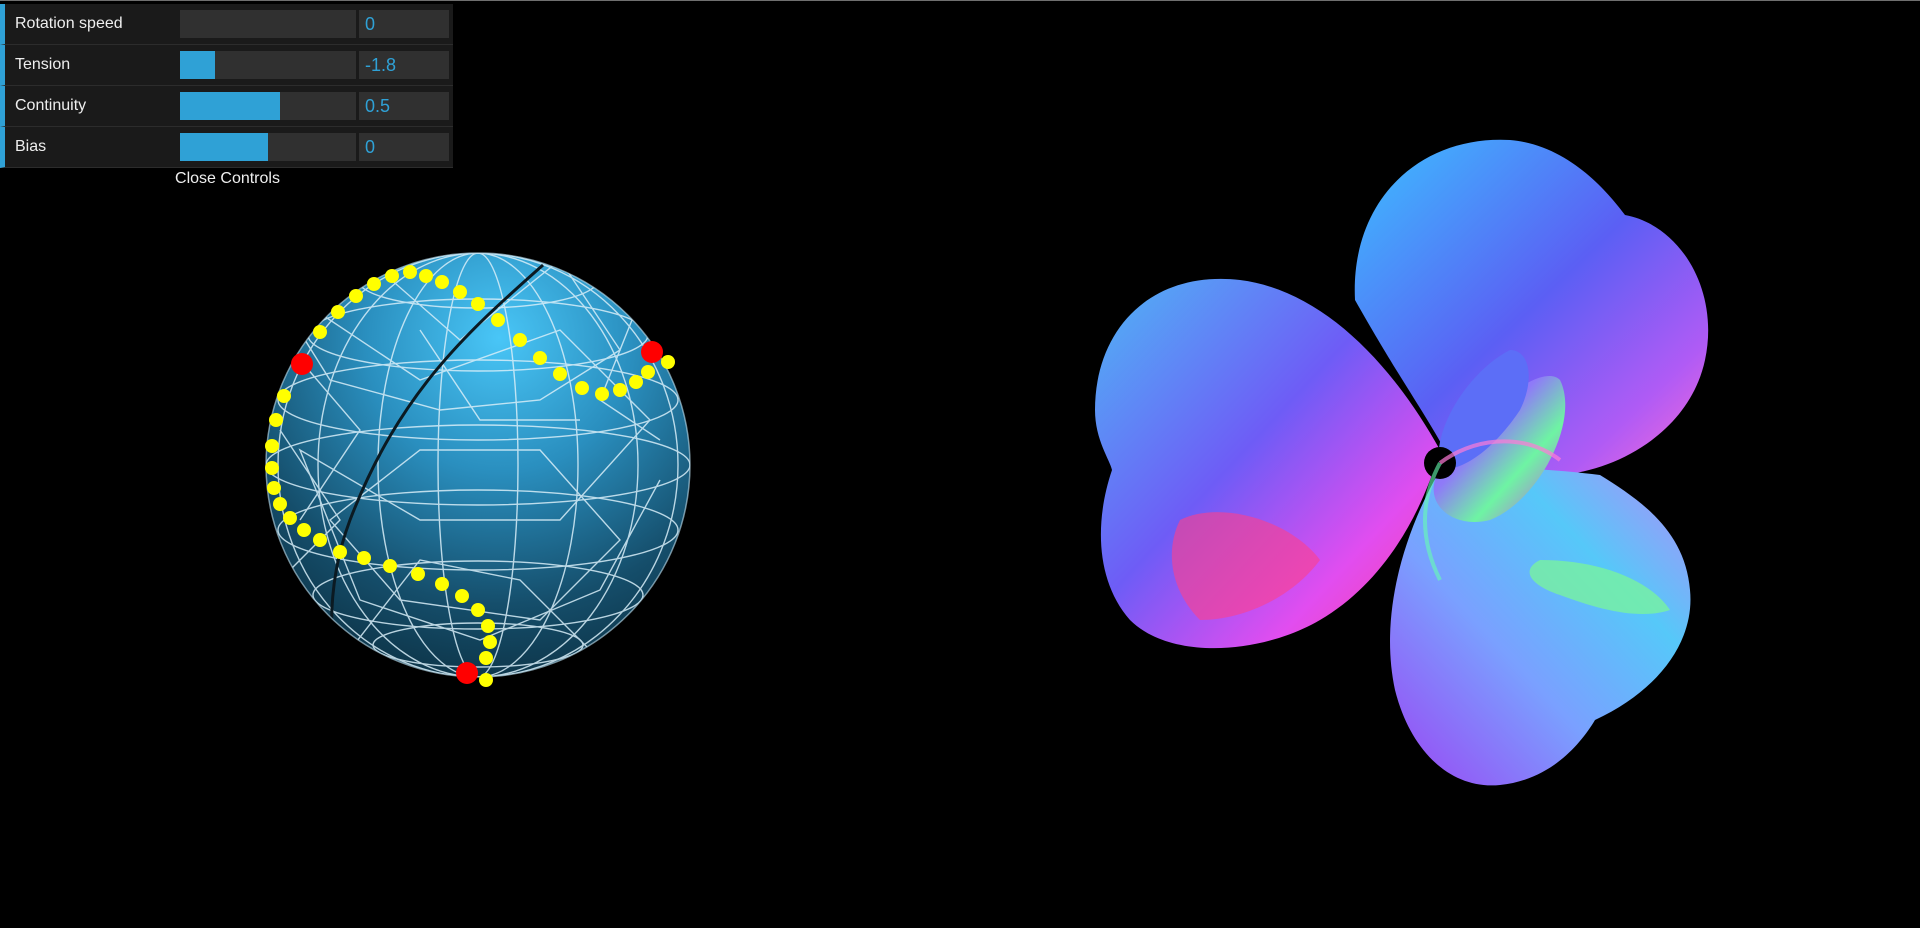 The width and height of the screenshot is (1920, 928). I want to click on control-row-rotation-speed: Rotation speed, so click(226, 24).